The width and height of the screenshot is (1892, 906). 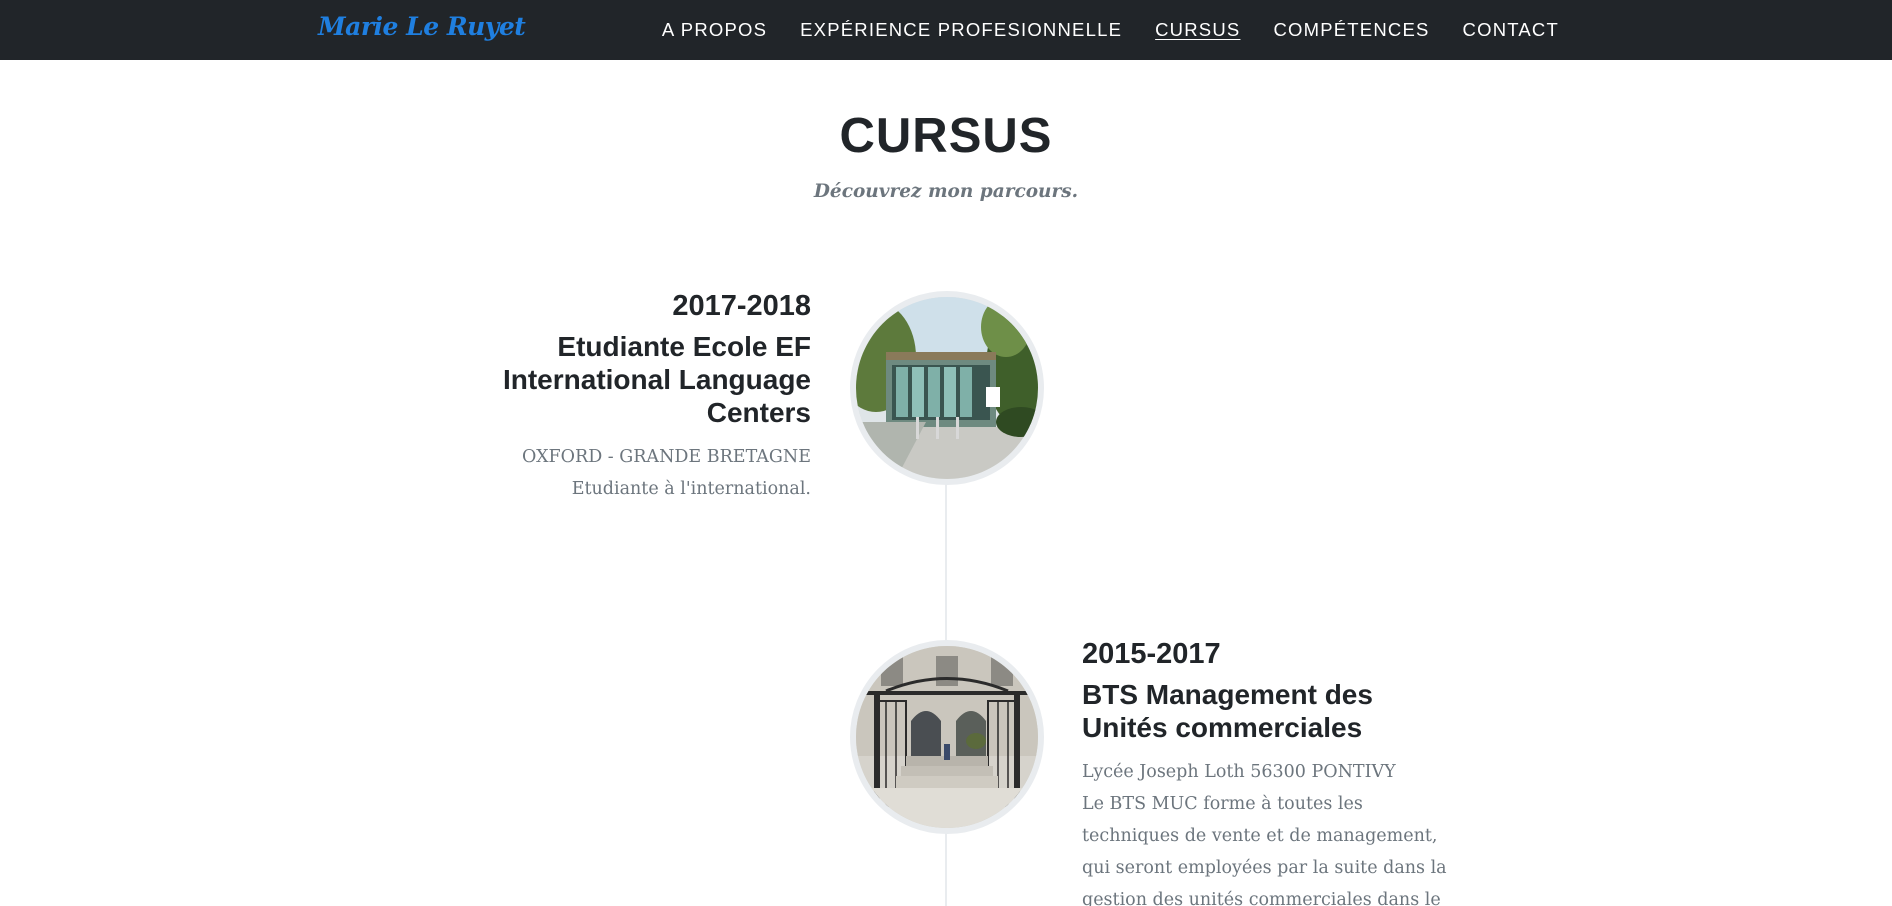 I want to click on nav-item-a-propos: A PROPOS, so click(x=714, y=30).